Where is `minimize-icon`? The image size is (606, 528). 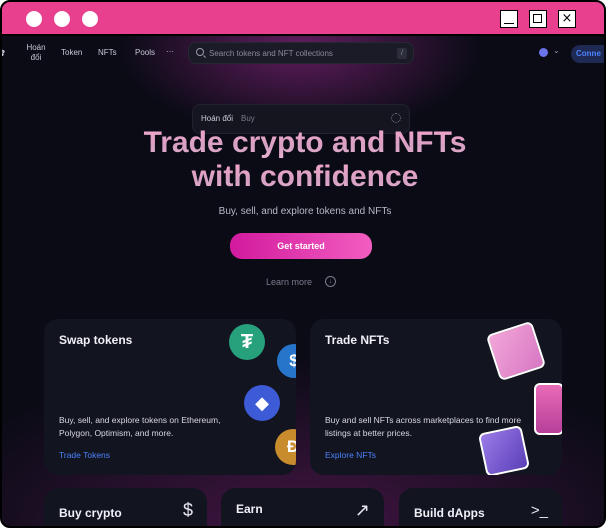 minimize-icon is located at coordinates (509, 23).